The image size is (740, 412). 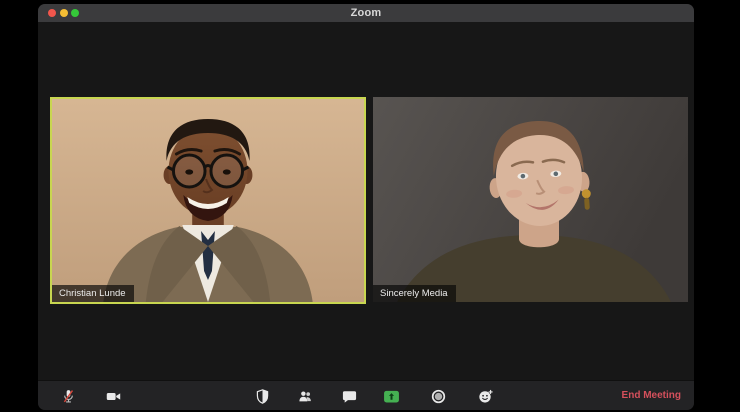 I want to click on window-title: Zoom, so click(x=366, y=13).